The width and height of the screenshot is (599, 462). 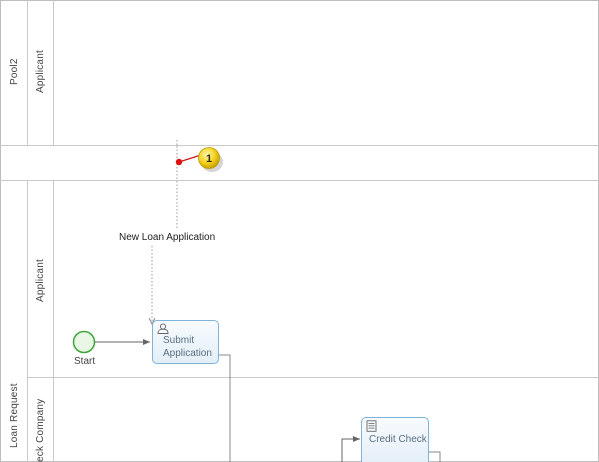 What do you see at coordinates (371, 427) in the screenshot?
I see `script-task-icon` at bounding box center [371, 427].